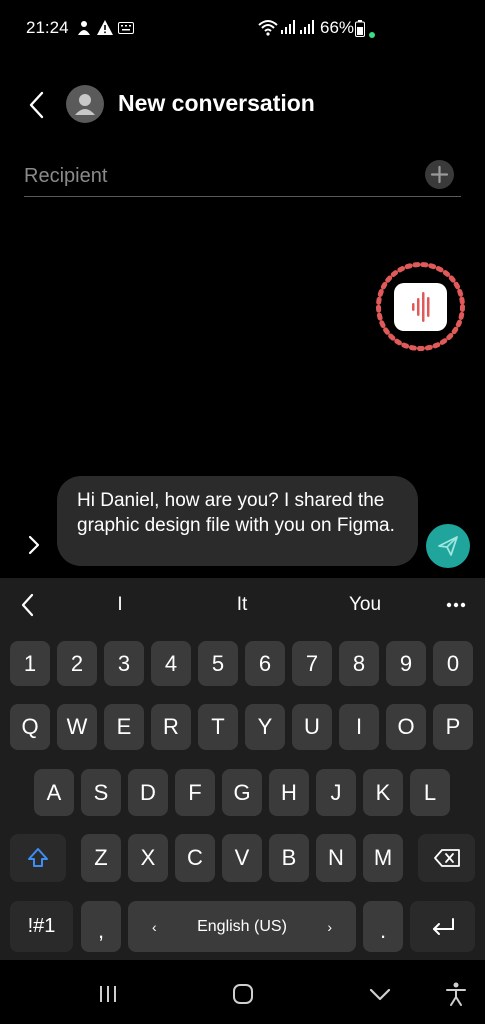  Describe the element at coordinates (30, 663) in the screenshot. I see `key-1: 1` at that location.